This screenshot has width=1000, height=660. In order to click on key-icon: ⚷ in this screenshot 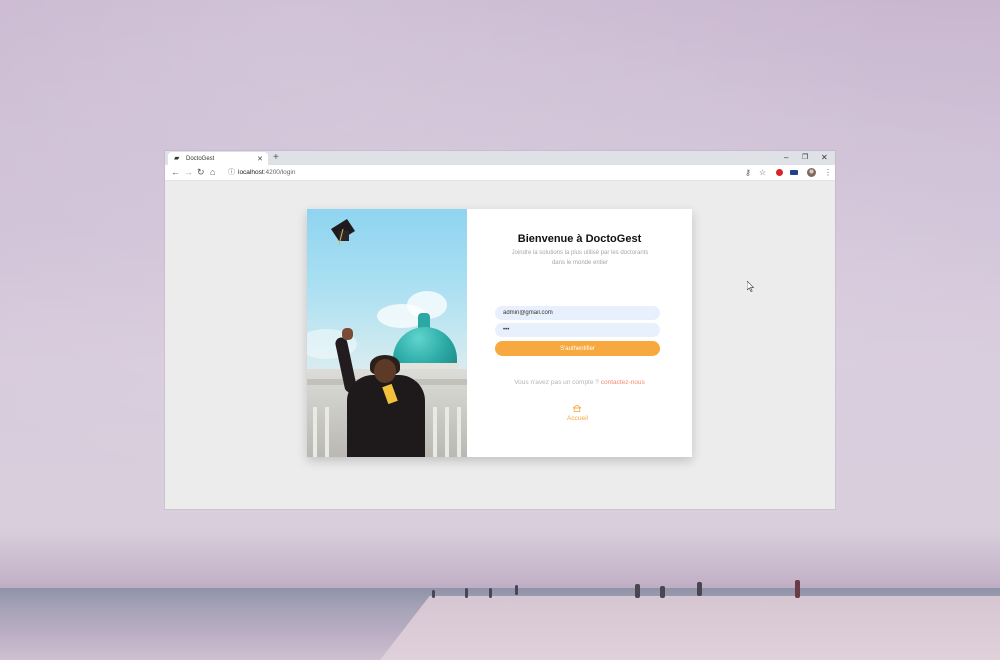, I will do `click(748, 172)`.